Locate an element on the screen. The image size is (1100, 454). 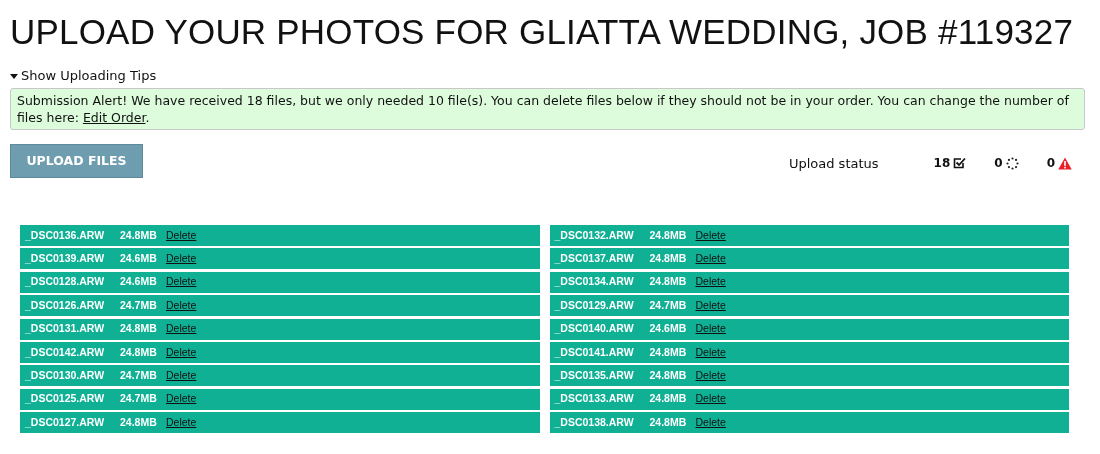
file-name: _DSC0141.ARW is located at coordinates (594, 352).